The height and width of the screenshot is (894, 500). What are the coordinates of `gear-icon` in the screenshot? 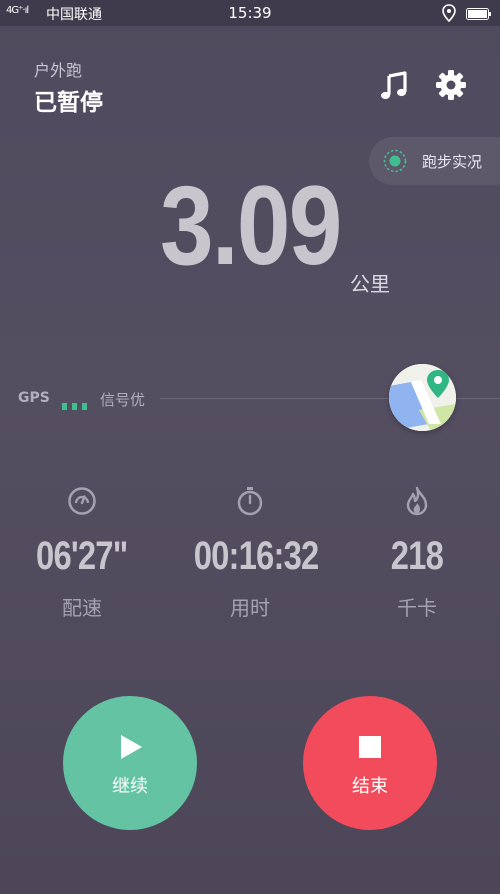 It's located at (451, 85).